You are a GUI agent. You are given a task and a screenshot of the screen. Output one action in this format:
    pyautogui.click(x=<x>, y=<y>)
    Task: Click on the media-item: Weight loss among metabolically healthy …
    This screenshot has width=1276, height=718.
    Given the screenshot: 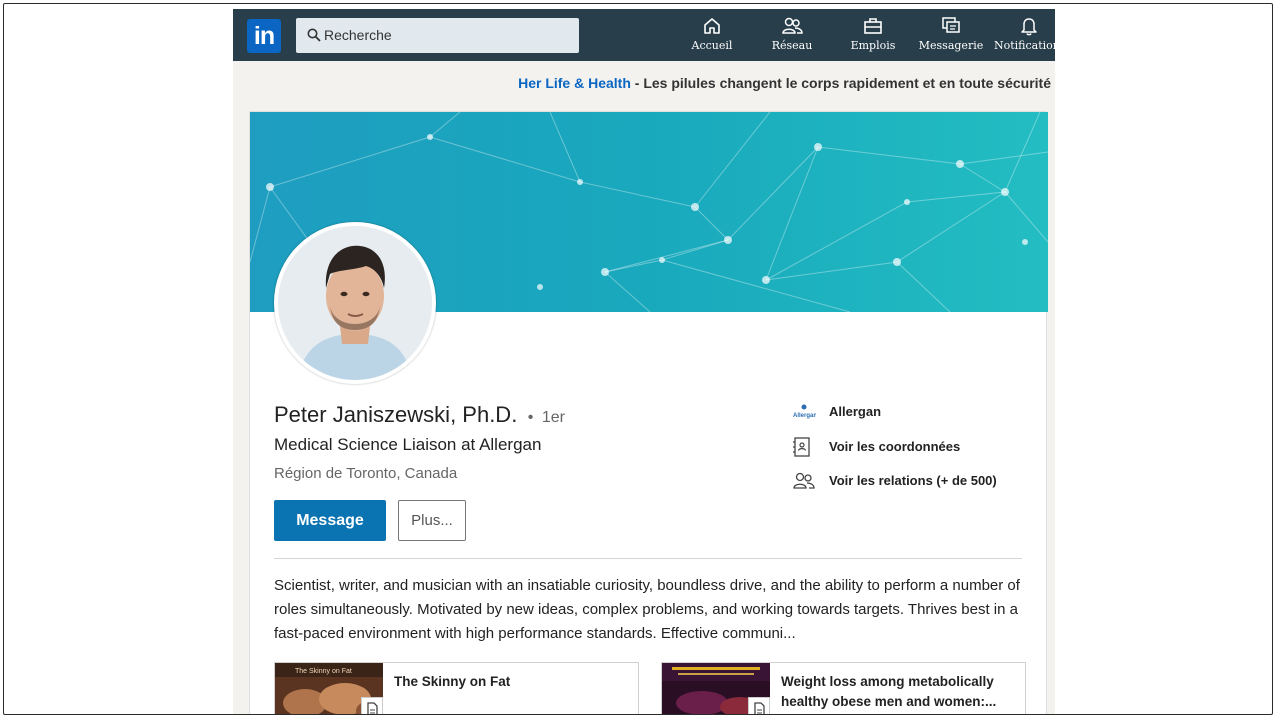 What is the action you would take?
    pyautogui.click(x=843, y=688)
    